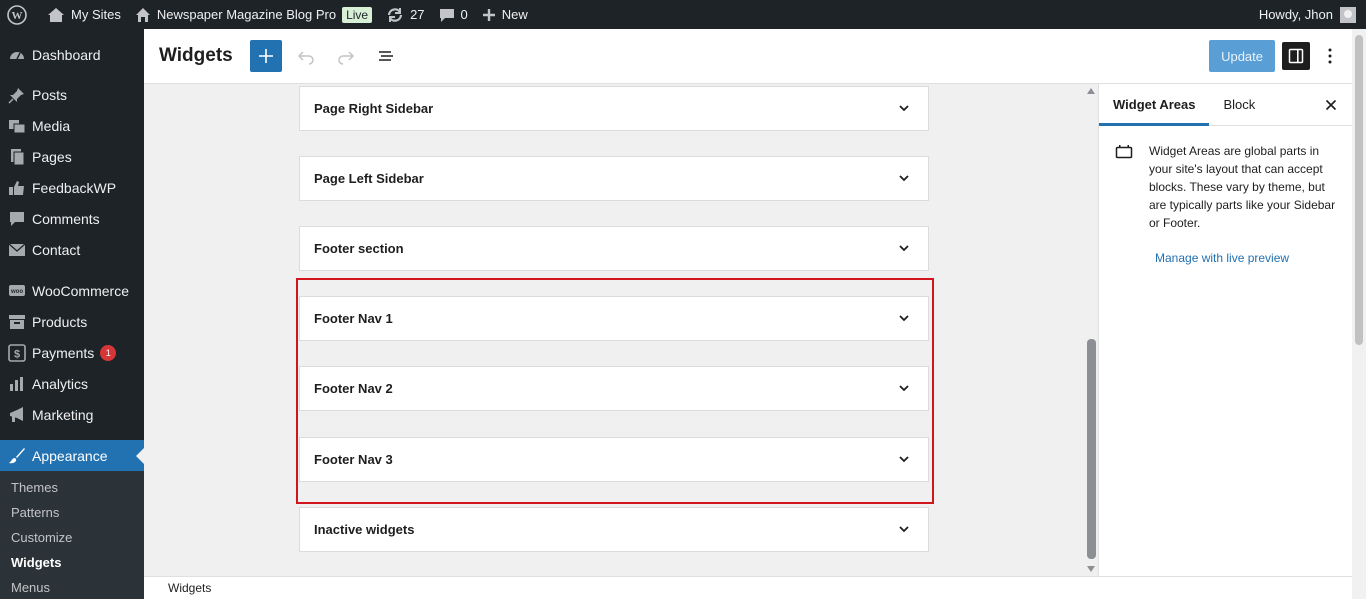  What do you see at coordinates (72, 414) in the screenshot?
I see `sidebar-item-marketing: Marketing` at bounding box center [72, 414].